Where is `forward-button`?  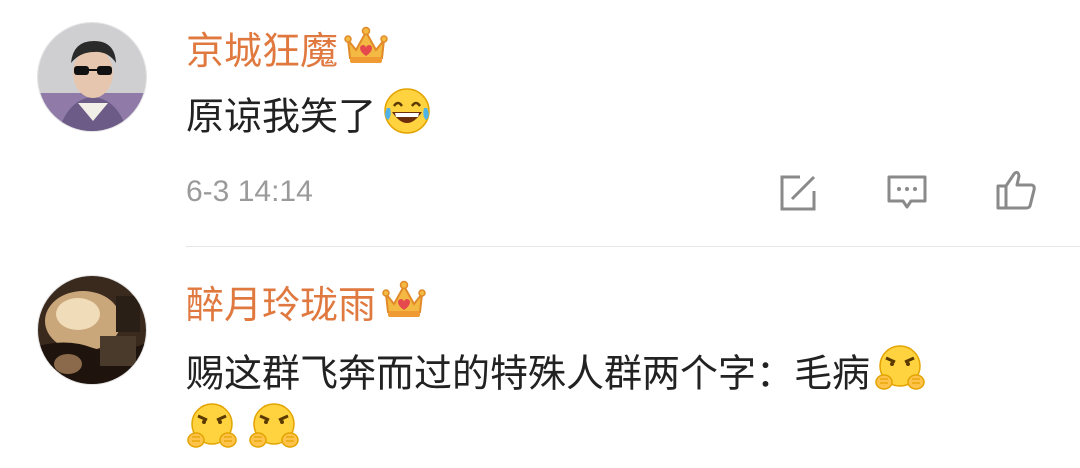 forward-button is located at coordinates (798, 193).